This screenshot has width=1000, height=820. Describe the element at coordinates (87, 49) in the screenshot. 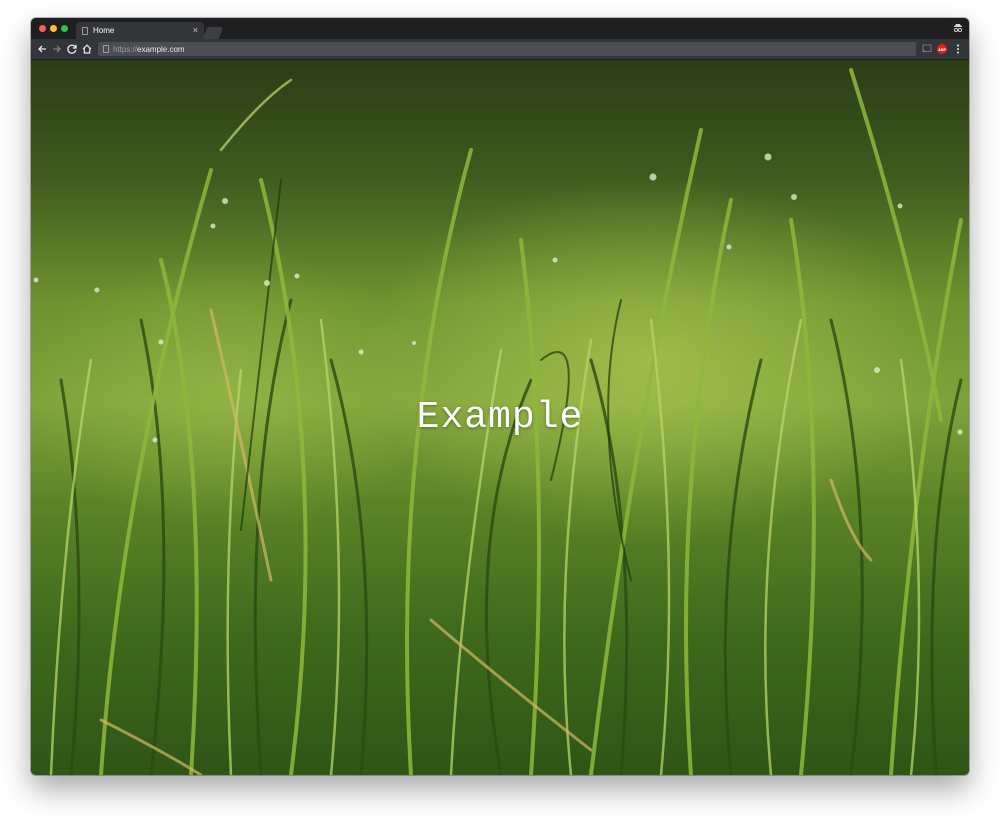

I see `home-icon` at that location.